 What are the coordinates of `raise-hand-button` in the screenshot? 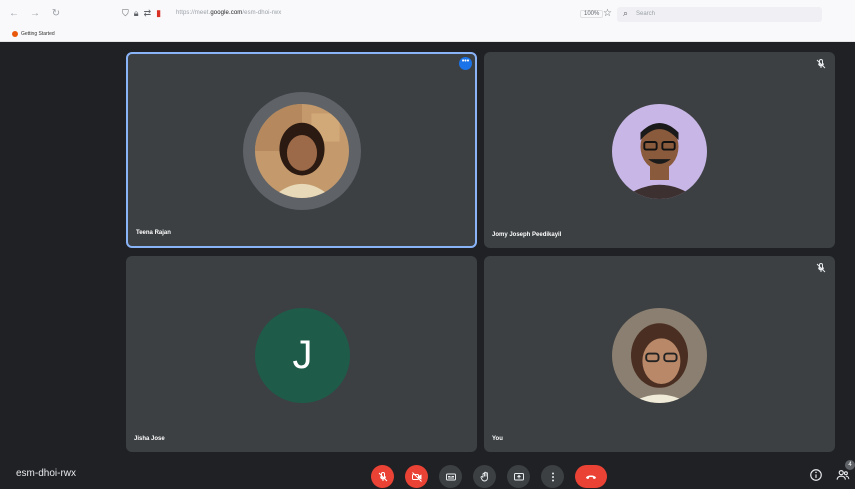 It's located at (484, 476).